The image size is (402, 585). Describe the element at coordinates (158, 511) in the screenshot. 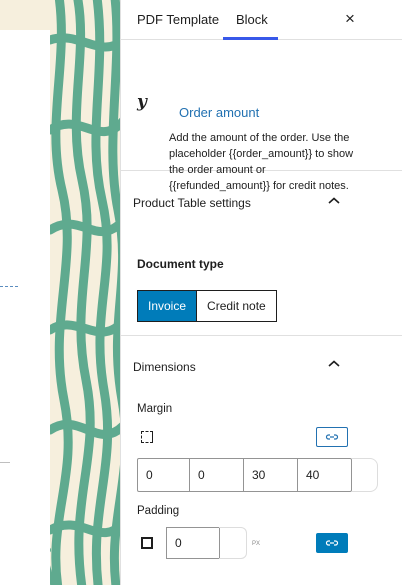

I see `padding-label: Padding` at that location.